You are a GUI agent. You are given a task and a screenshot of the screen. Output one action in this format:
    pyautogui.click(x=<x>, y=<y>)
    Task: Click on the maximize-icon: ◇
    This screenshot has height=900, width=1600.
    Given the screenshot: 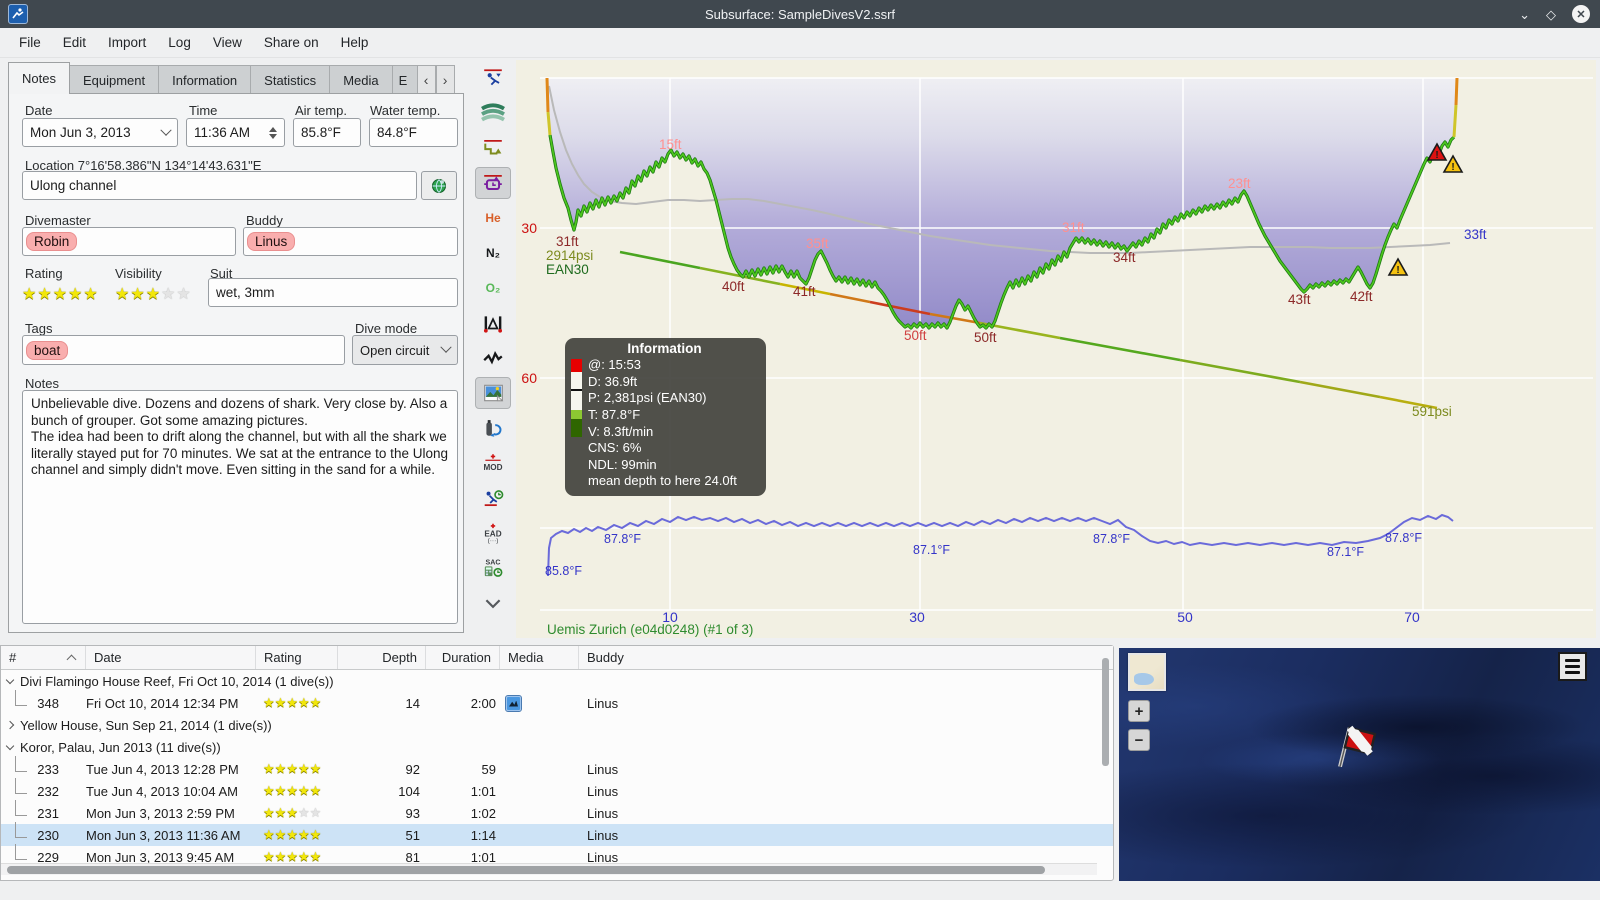 What is the action you would take?
    pyautogui.click(x=1551, y=14)
    